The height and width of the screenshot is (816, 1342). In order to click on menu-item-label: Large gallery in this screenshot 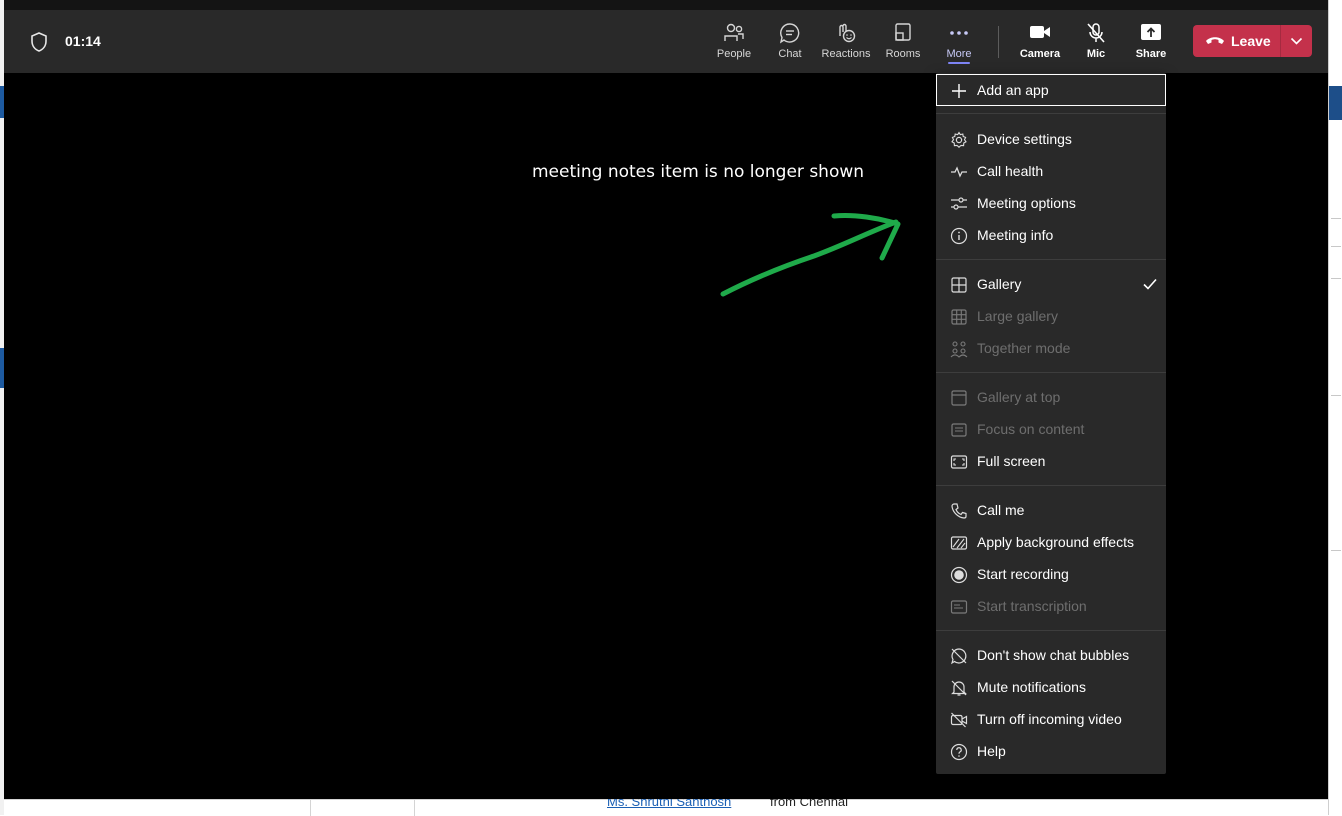, I will do `click(1017, 316)`.